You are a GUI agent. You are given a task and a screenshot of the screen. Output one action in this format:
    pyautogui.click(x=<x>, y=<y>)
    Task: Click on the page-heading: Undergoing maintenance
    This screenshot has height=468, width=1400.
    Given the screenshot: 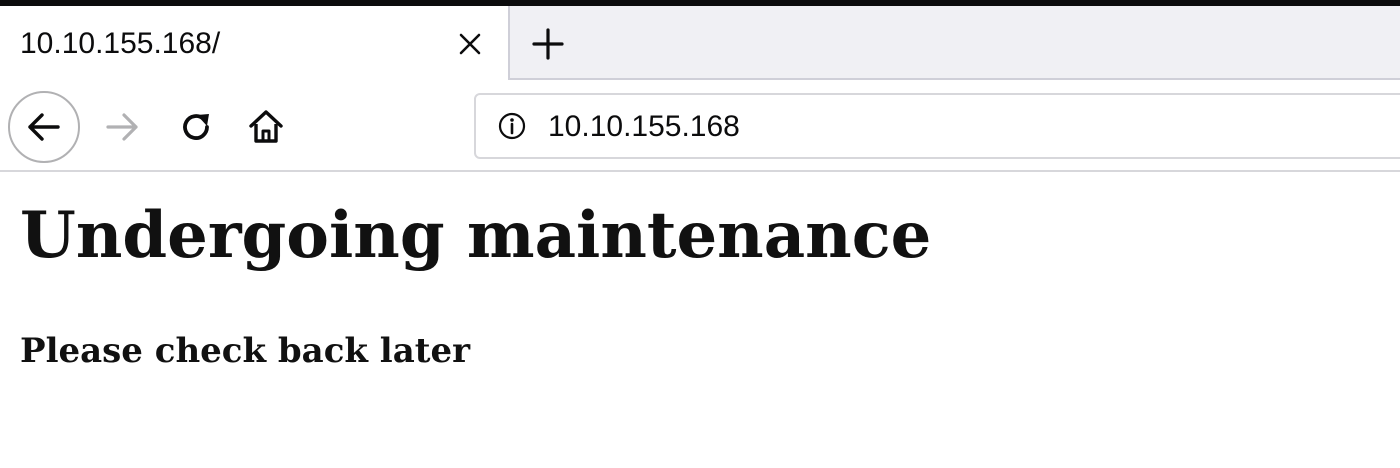 What is the action you would take?
    pyautogui.click(x=476, y=235)
    